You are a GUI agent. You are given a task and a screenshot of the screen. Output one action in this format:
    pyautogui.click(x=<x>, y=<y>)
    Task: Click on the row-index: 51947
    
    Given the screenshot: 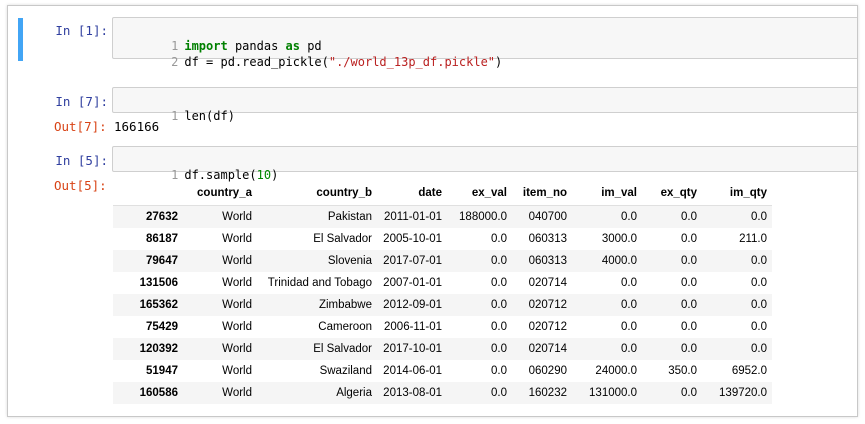 What is the action you would take?
    pyautogui.click(x=162, y=371)
    